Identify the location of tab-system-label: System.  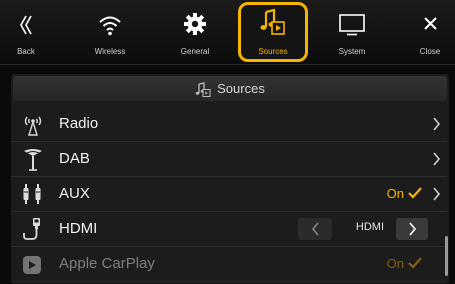
(352, 51).